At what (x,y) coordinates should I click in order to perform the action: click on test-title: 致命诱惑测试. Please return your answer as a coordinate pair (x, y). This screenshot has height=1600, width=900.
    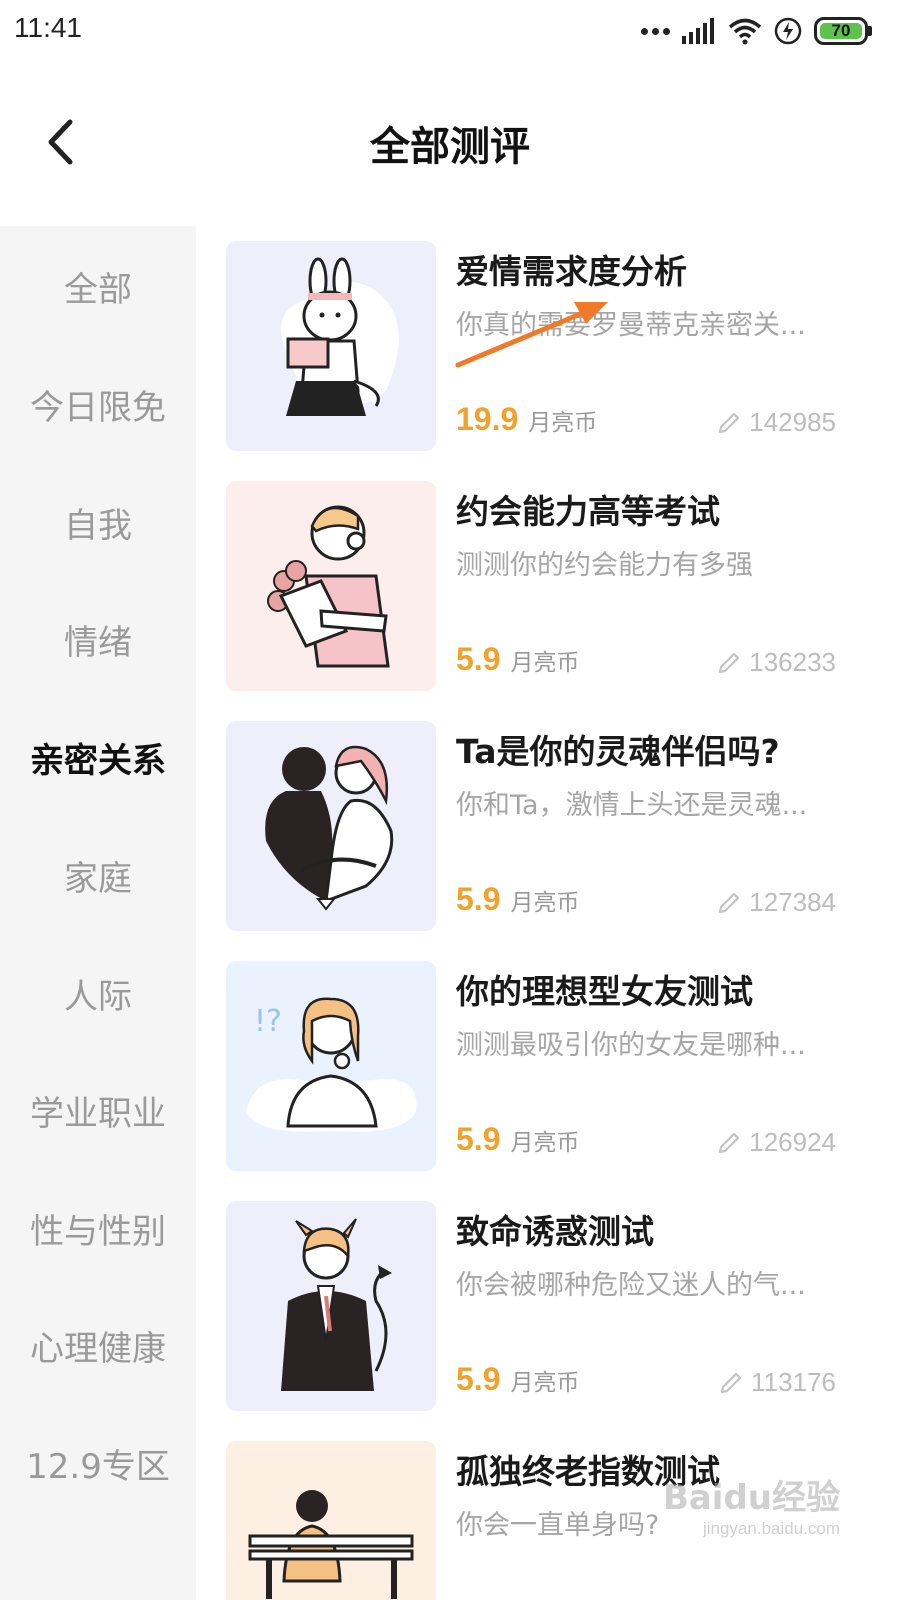
    Looking at the image, I should click on (555, 1231).